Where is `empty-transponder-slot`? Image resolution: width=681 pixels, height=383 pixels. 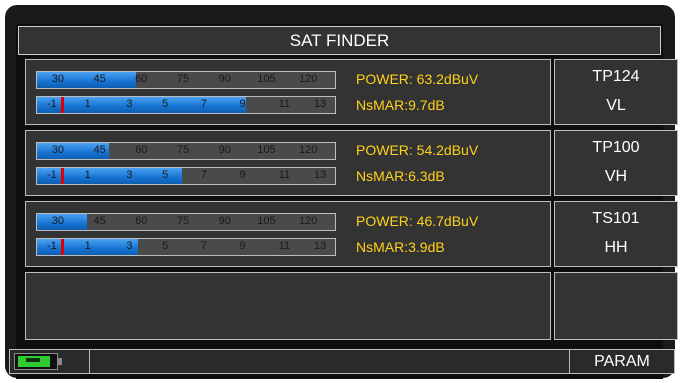
empty-transponder-slot is located at coordinates (616, 306).